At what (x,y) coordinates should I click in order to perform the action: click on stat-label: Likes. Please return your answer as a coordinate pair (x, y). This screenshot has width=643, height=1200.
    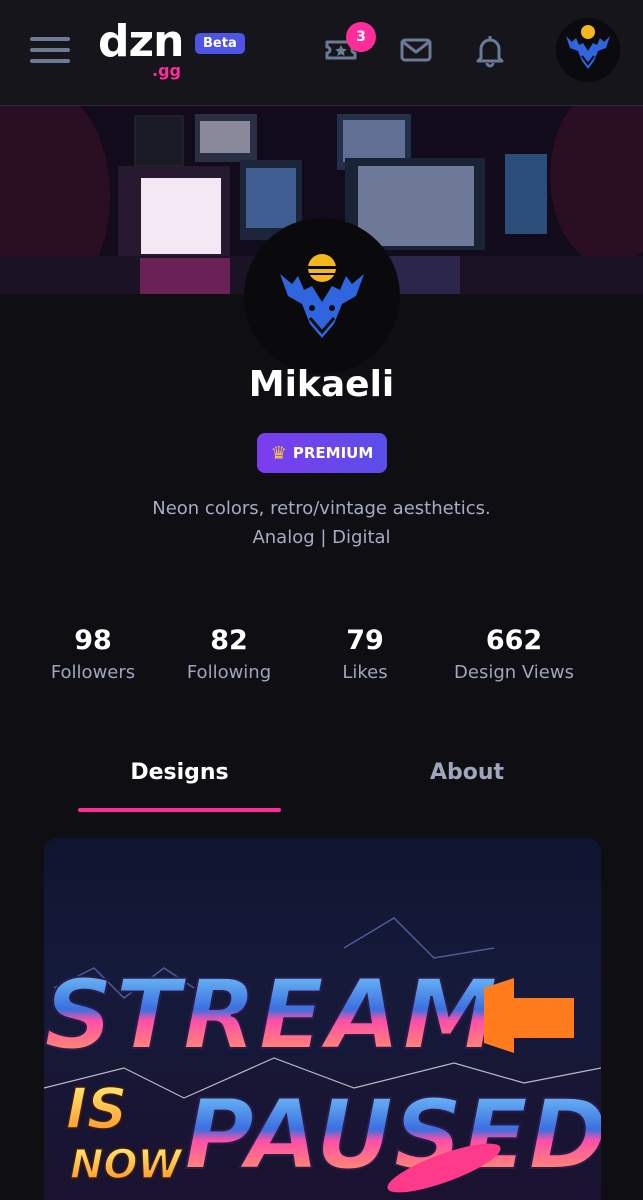
    Looking at the image, I should click on (365, 672).